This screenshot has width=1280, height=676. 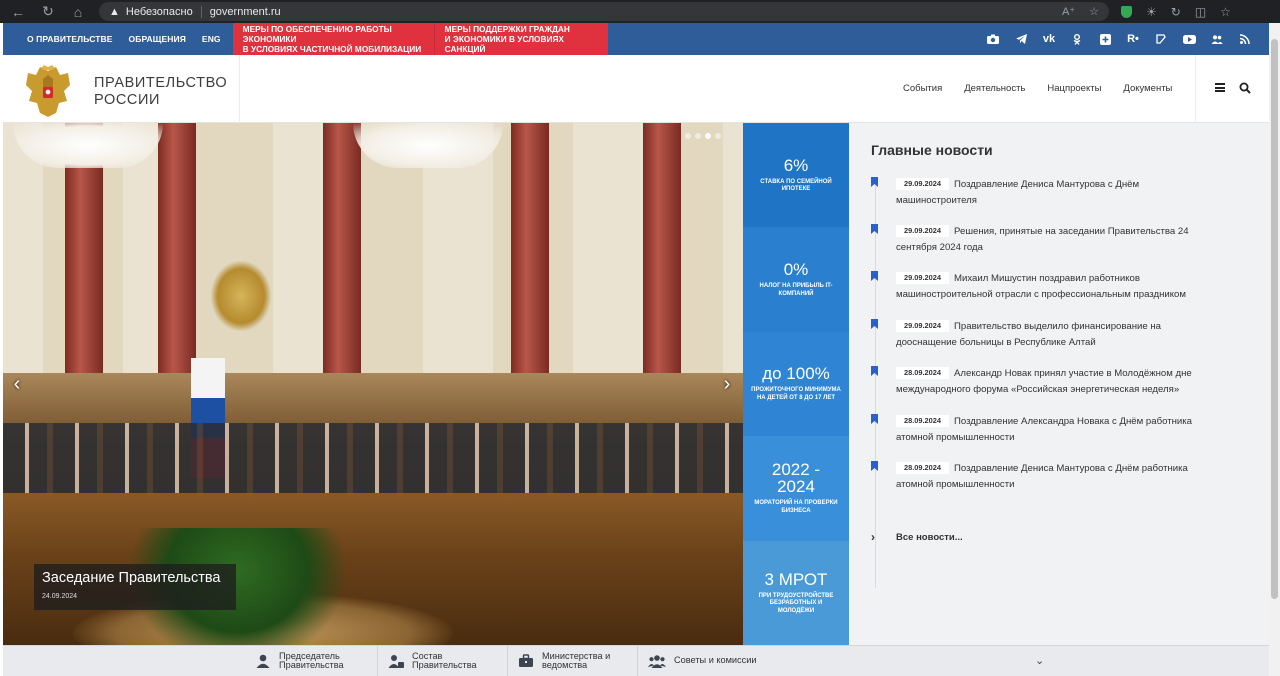 I want to click on scrollbar-thumb, so click(x=1274, y=319).